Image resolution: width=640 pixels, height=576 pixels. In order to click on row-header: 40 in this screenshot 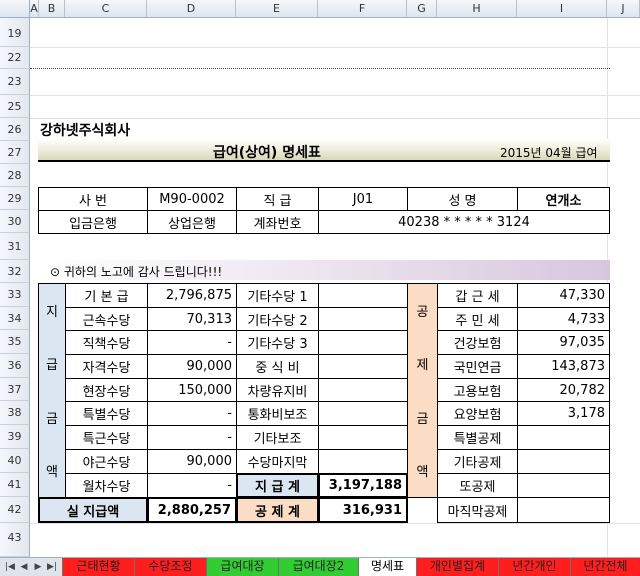, I will do `click(15, 461)`.